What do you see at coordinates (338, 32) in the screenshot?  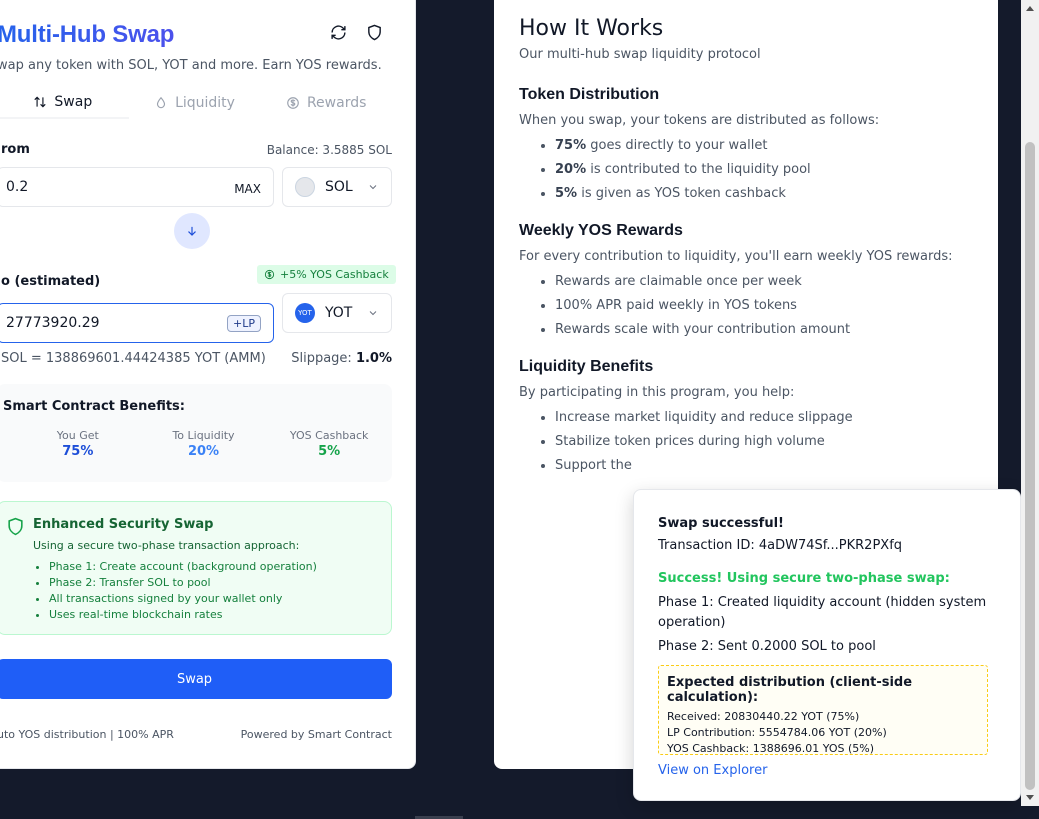 I see `refresh-icon` at bounding box center [338, 32].